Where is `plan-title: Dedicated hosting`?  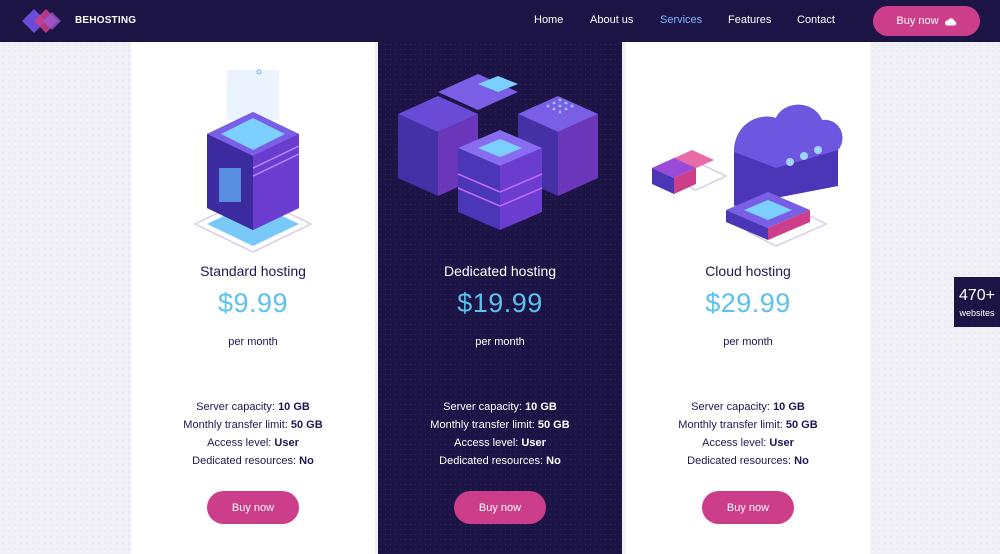 plan-title: Dedicated hosting is located at coordinates (500, 271).